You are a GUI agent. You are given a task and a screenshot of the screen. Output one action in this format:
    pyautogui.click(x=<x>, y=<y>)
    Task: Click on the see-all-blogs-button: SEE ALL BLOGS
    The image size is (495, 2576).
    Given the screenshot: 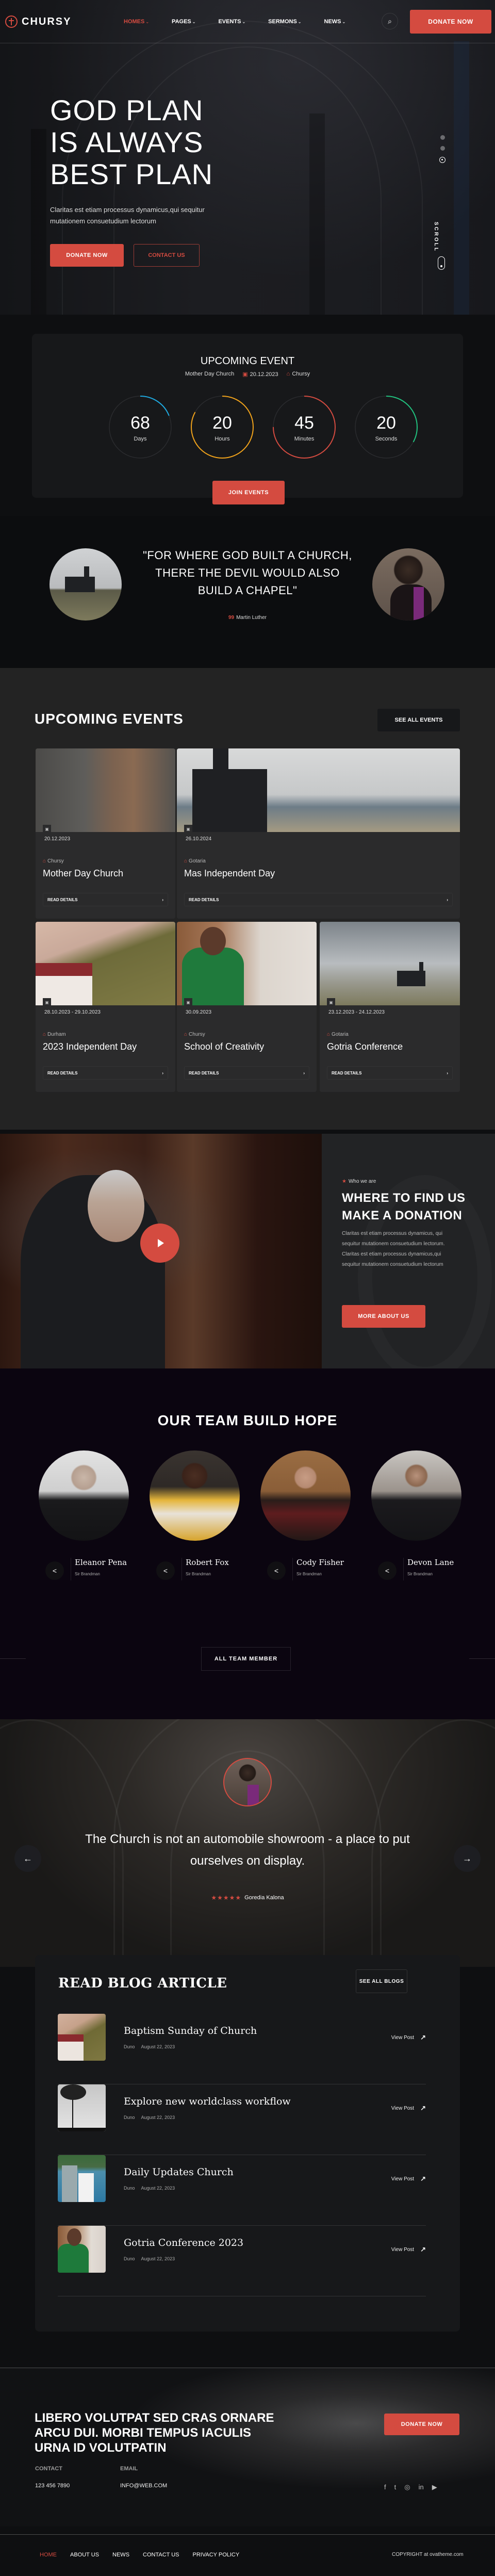 What is the action you would take?
    pyautogui.click(x=381, y=1981)
    